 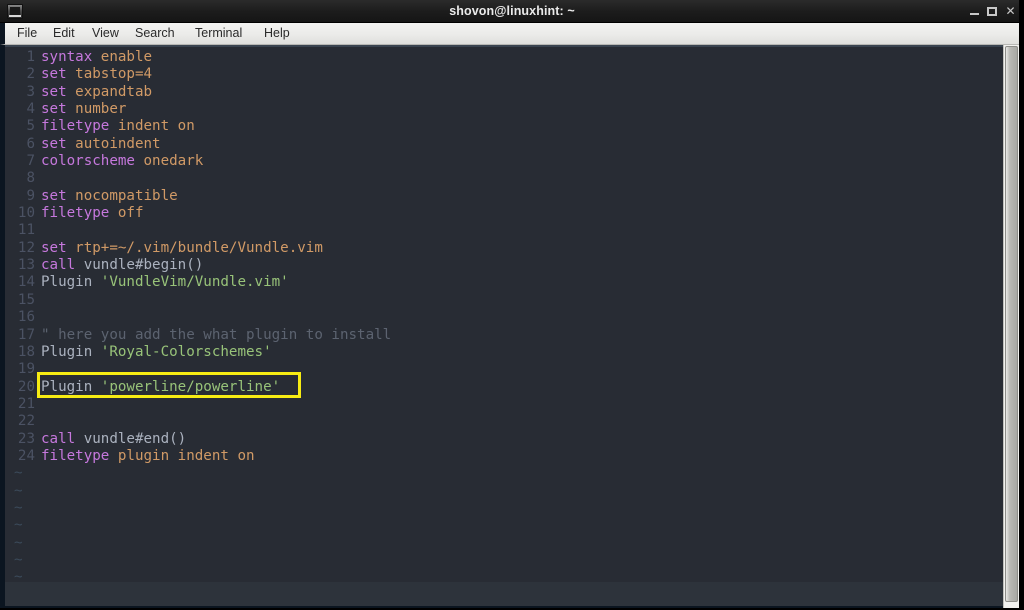 What do you see at coordinates (504, 92) in the screenshot?
I see `code-line: 3 set expandtab` at bounding box center [504, 92].